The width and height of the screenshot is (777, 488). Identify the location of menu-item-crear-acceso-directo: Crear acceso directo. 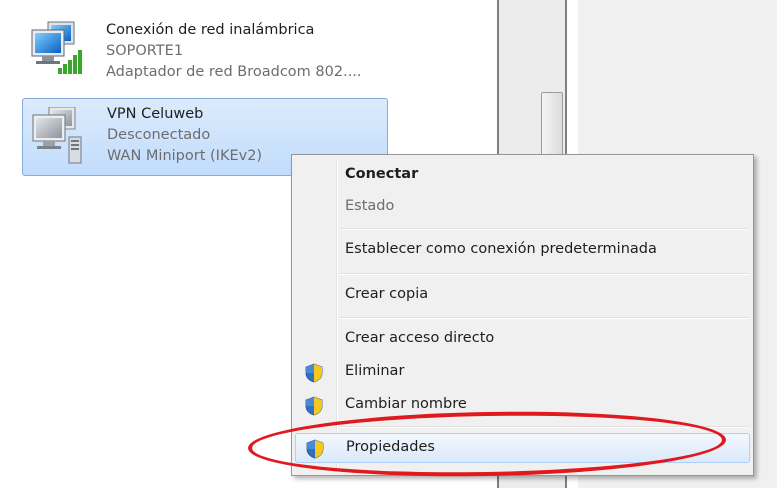
(522, 340).